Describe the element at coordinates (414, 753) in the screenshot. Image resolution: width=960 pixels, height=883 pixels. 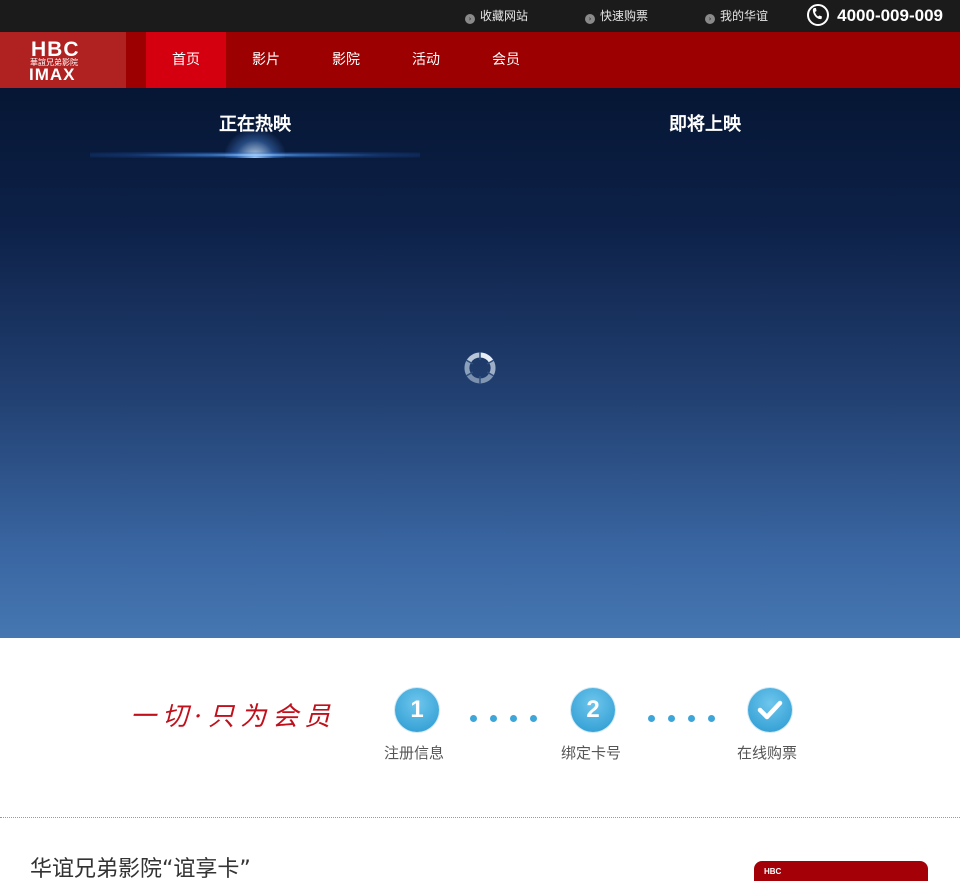
I see `step-1-label: 注册信息` at that location.